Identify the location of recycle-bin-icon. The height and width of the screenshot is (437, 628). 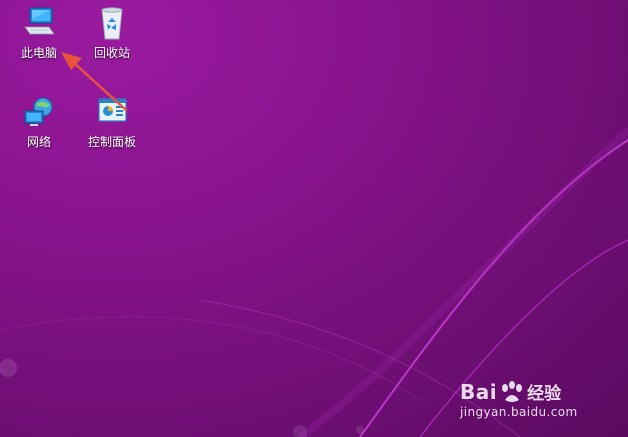
(112, 23).